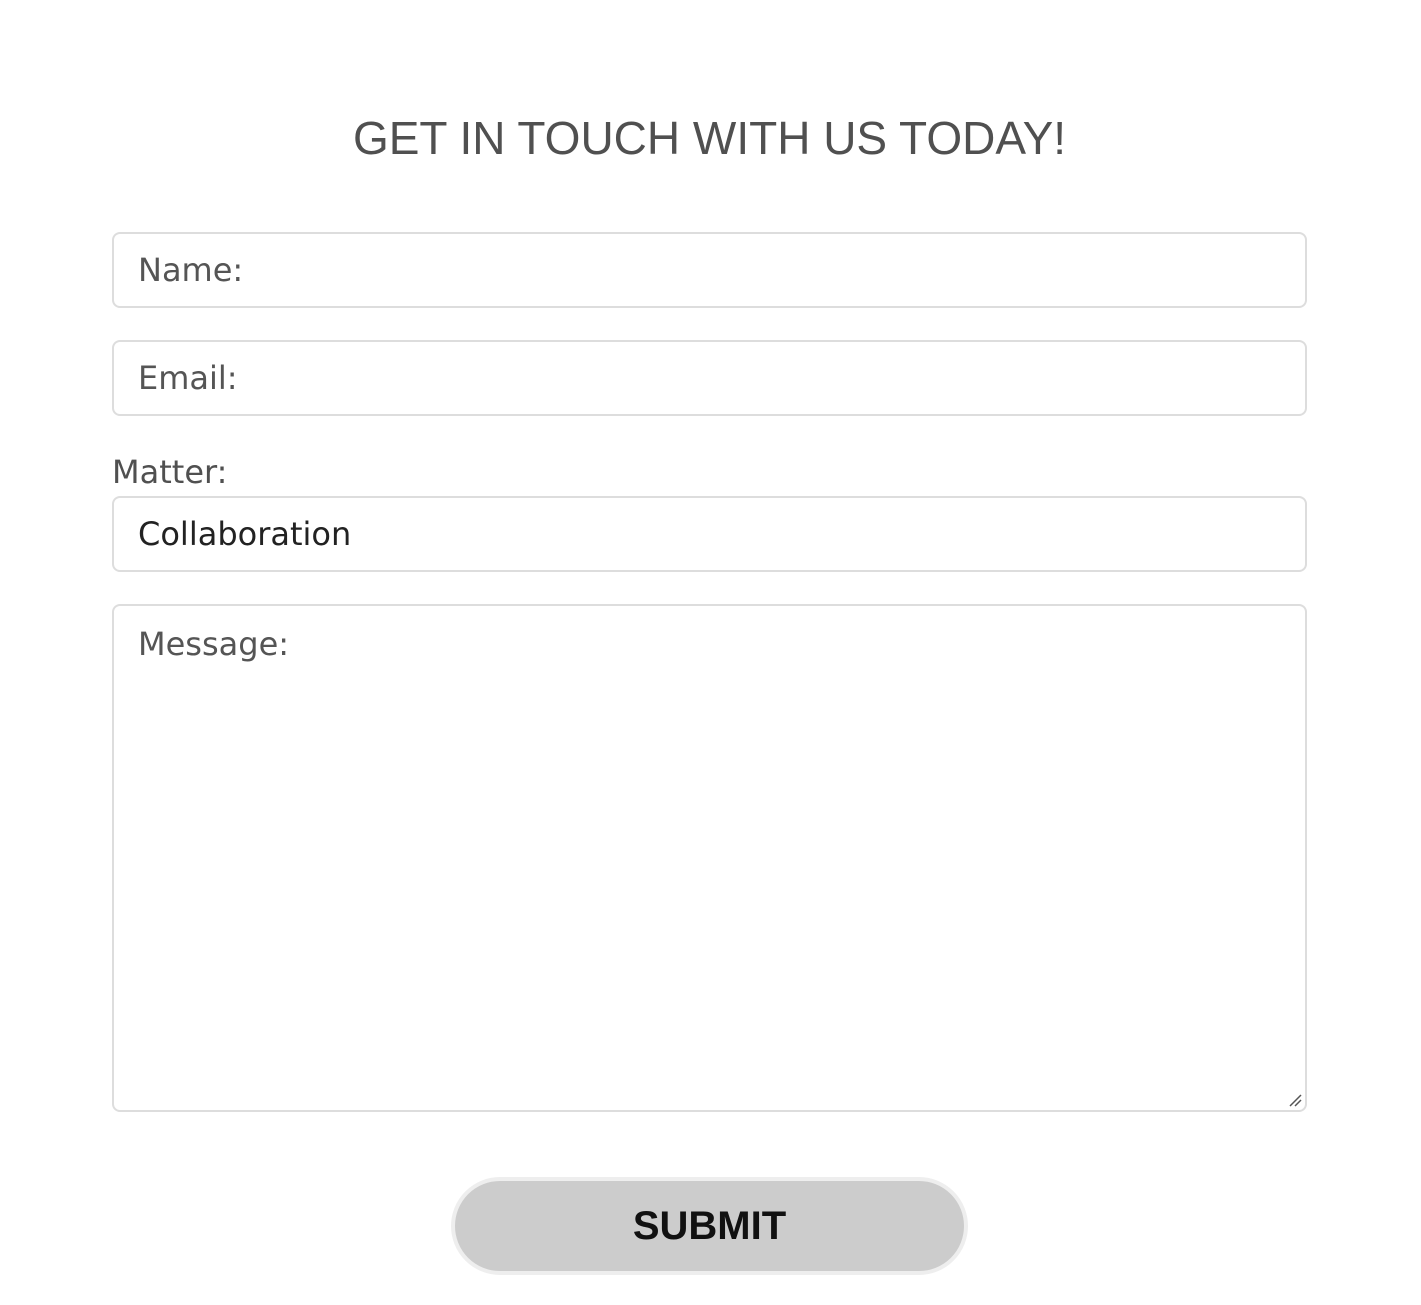 The height and width of the screenshot is (1305, 1421). What do you see at coordinates (709, 1226) in the screenshot?
I see `submit-button: SUBMIT` at bounding box center [709, 1226].